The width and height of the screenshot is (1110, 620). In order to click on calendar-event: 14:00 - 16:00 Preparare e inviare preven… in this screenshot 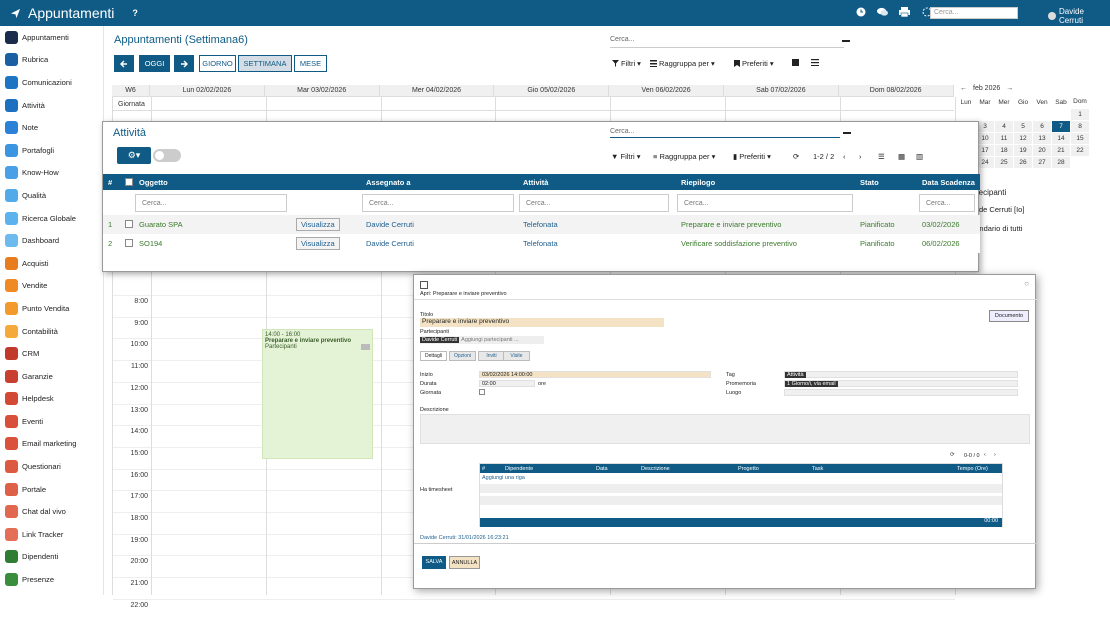, I will do `click(317, 394)`.